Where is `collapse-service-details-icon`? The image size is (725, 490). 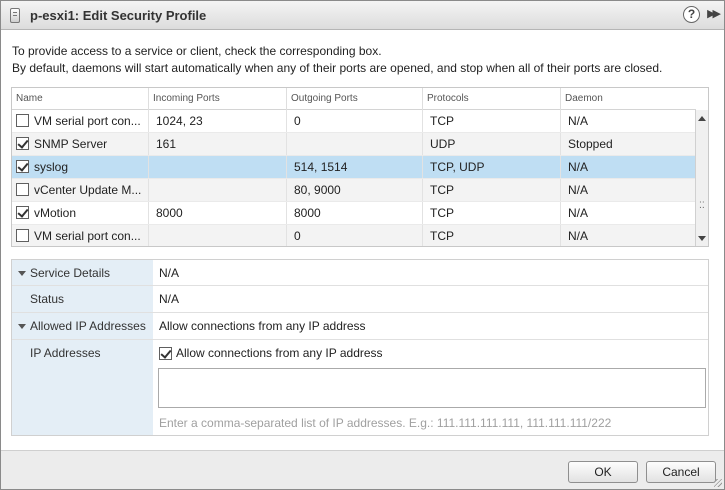
collapse-service-details-icon is located at coordinates (22, 273).